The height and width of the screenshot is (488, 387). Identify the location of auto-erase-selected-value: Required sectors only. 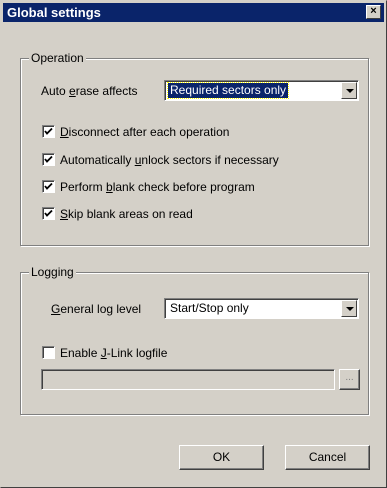
(228, 90).